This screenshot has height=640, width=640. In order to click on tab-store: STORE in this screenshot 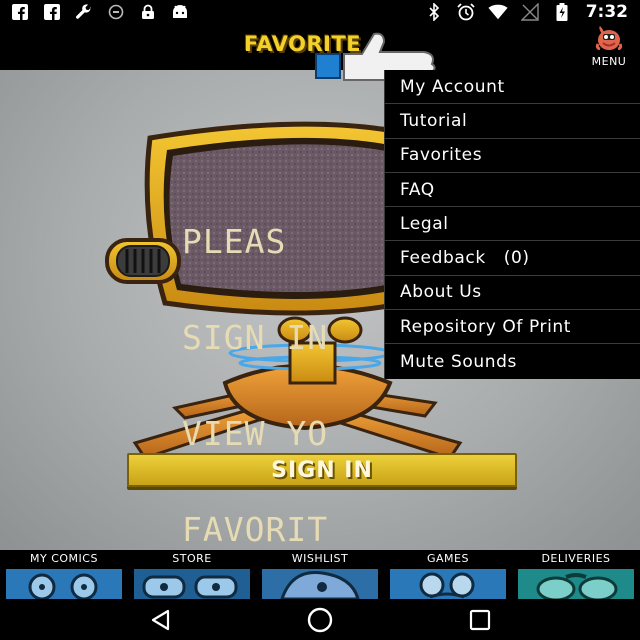, I will do `click(192, 575)`.